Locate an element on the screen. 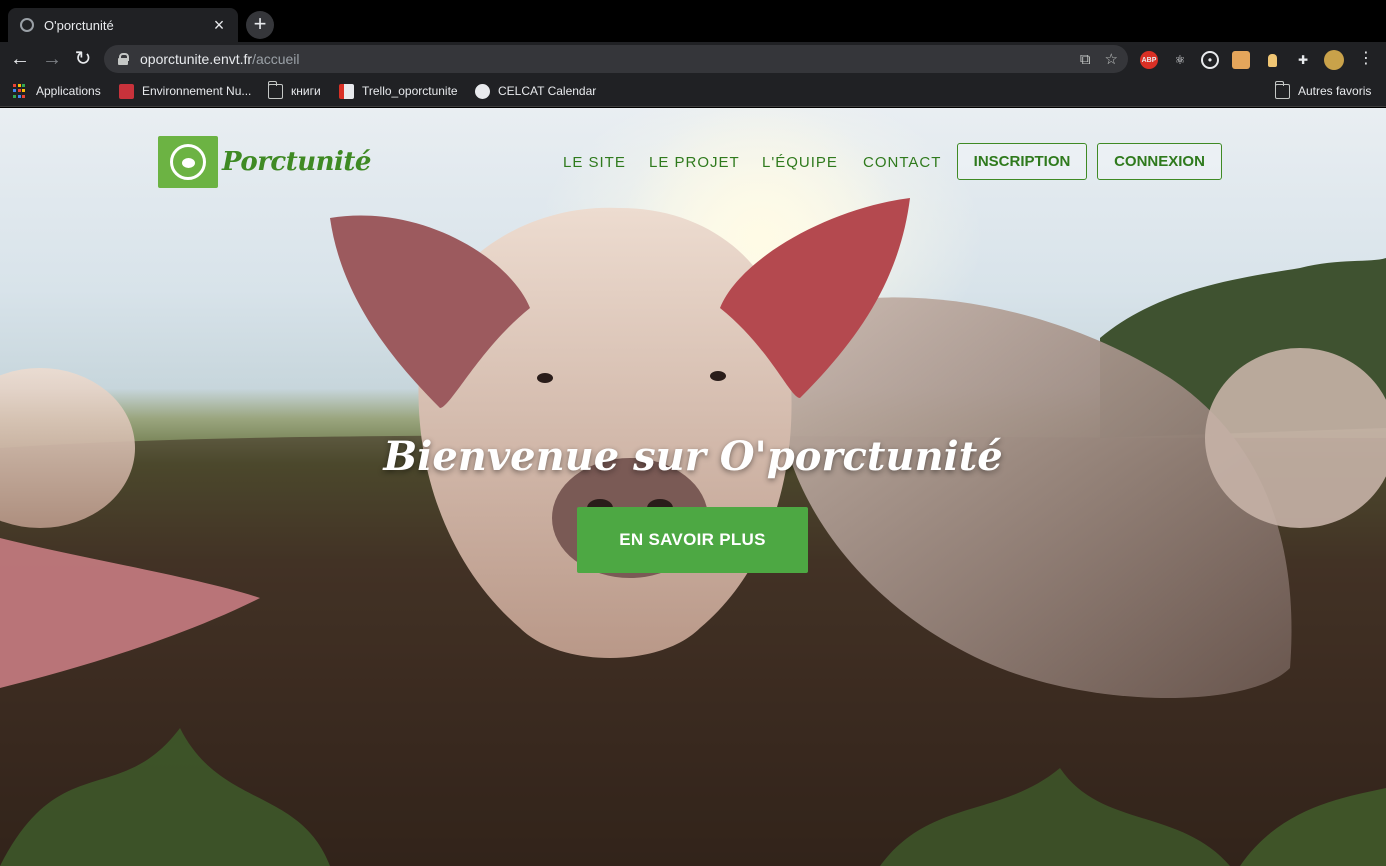 The width and height of the screenshot is (1386, 866). env-favicon-icon is located at coordinates (126, 91).